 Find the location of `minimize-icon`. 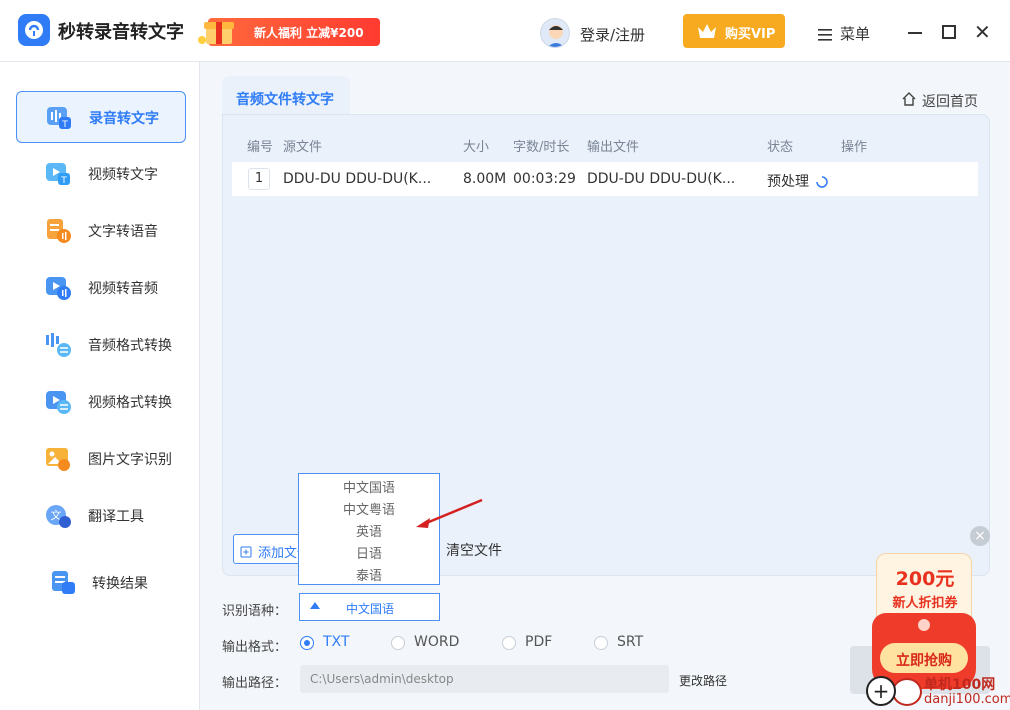

minimize-icon is located at coordinates (915, 33).